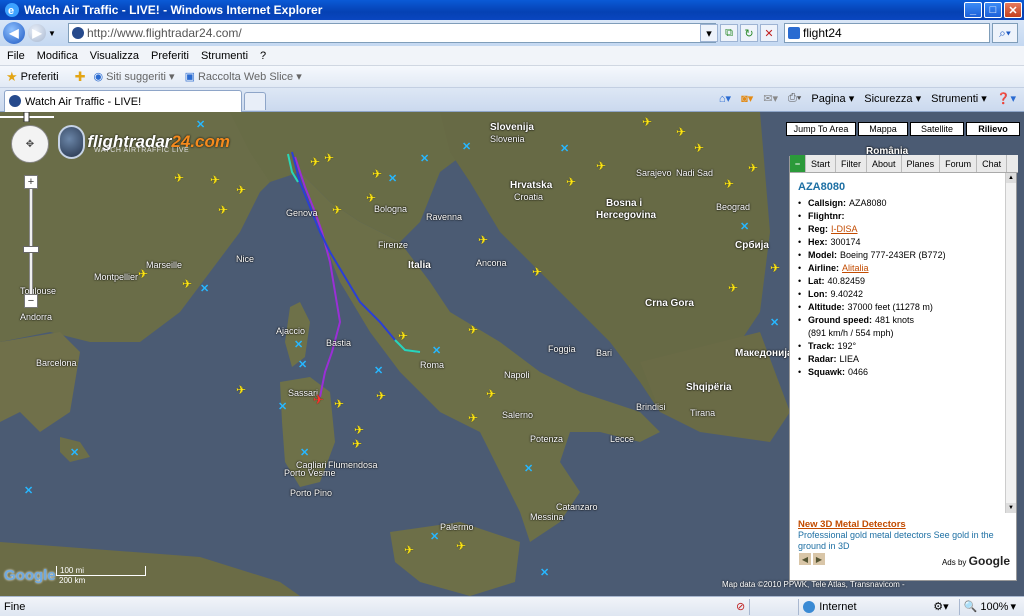 The height and width of the screenshot is (616, 1024). Describe the element at coordinates (725, 98) in the screenshot. I see `home-icon: ⌂▾` at that location.